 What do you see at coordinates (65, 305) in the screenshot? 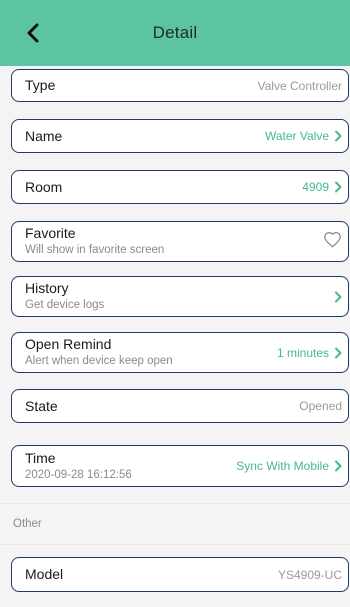
I see `history-description: Get device logs` at bounding box center [65, 305].